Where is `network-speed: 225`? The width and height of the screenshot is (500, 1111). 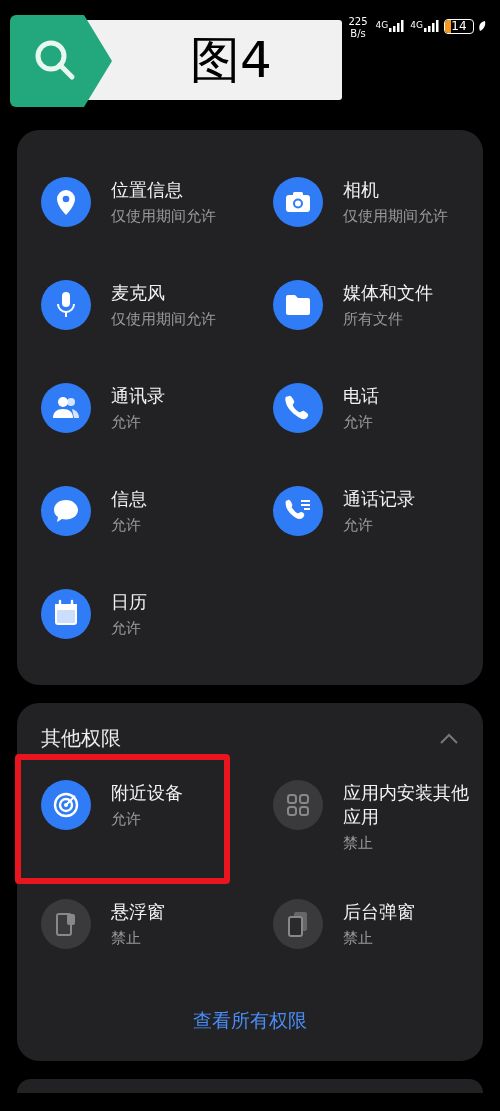 network-speed: 225 is located at coordinates (358, 22).